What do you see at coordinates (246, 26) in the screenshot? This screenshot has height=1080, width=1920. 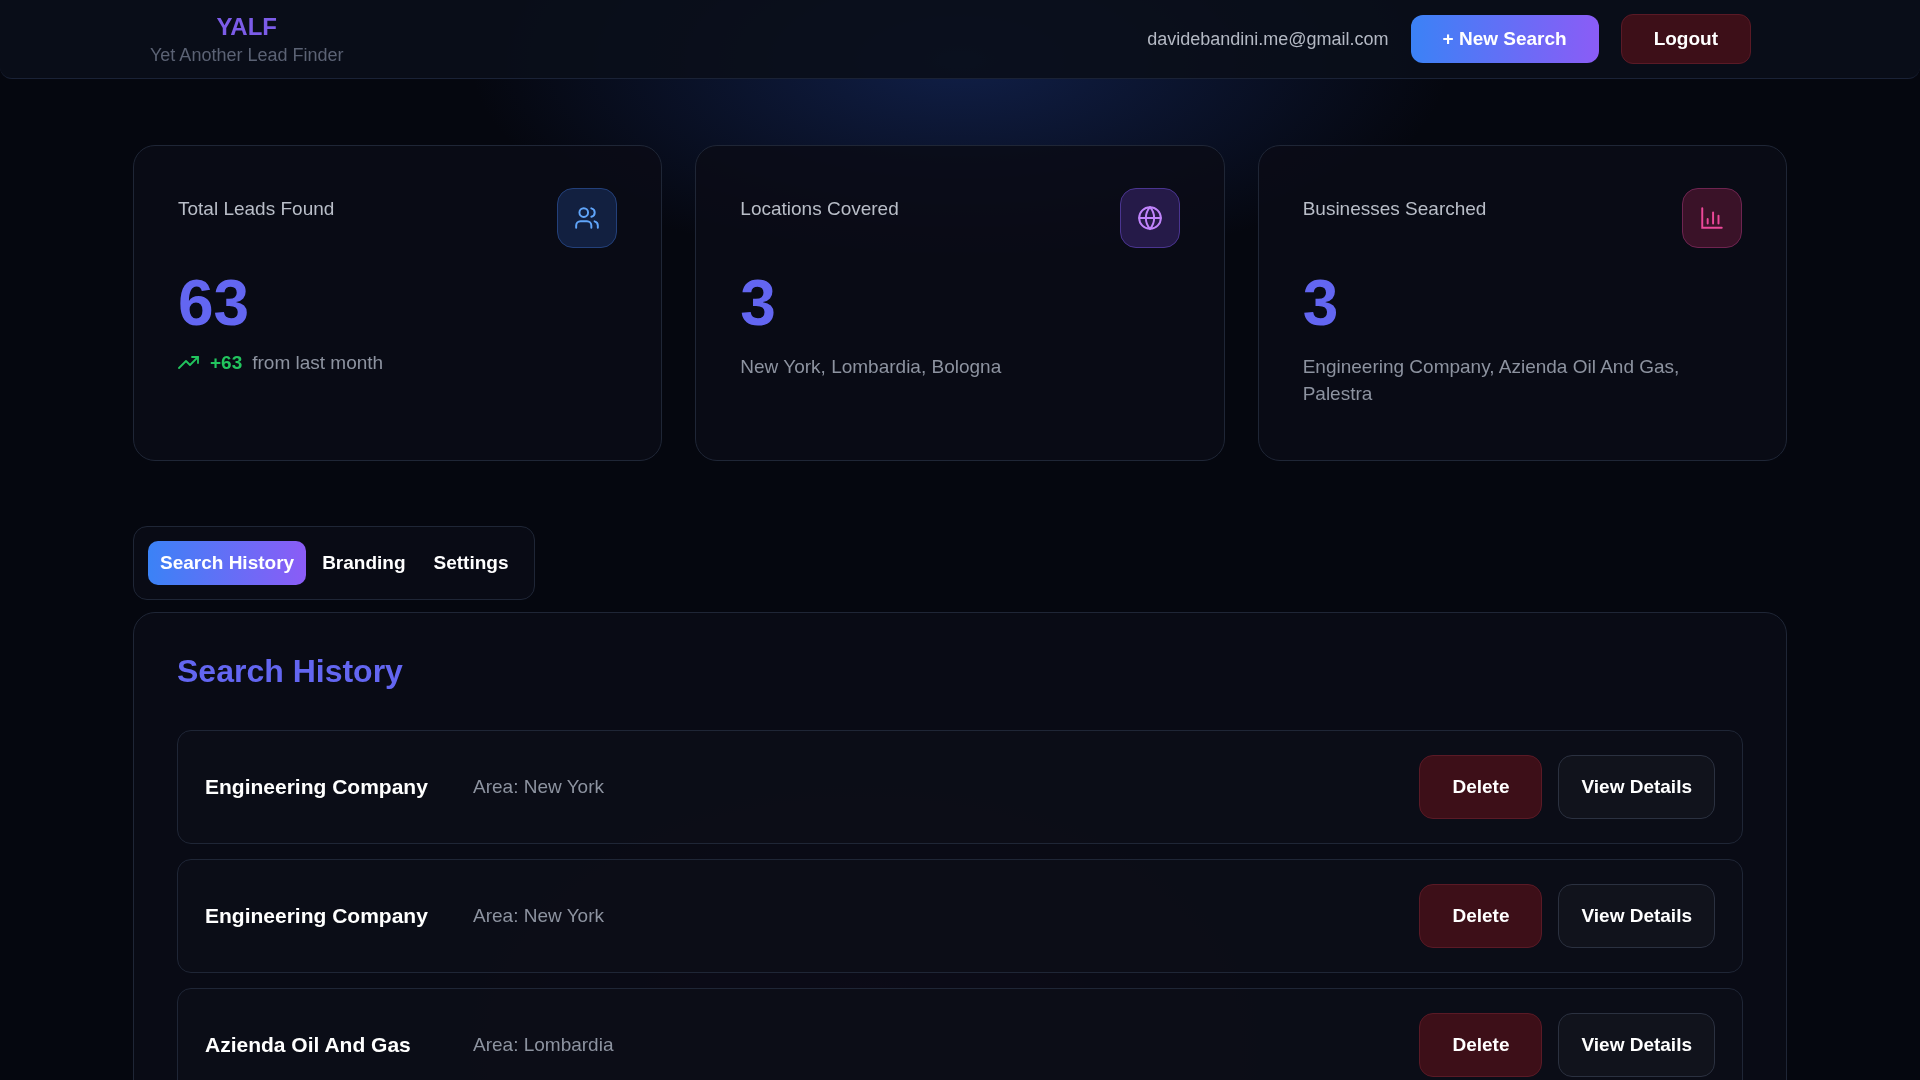 I see `app-logo: YALF` at bounding box center [246, 26].